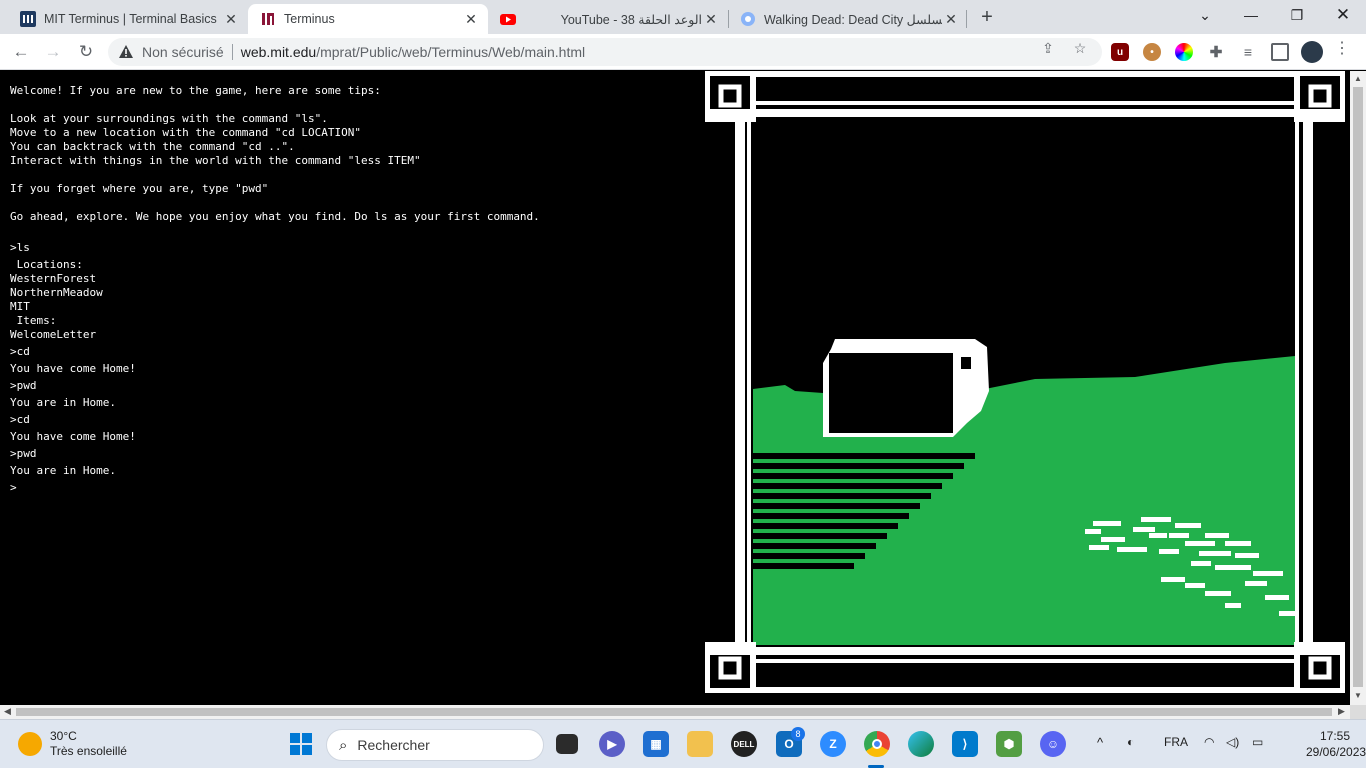  Describe the element at coordinates (656, 744) in the screenshot. I see `store-icon: ▦` at that location.